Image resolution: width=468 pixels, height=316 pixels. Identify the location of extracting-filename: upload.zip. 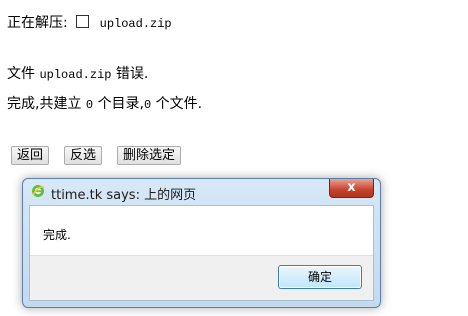
(135, 24).